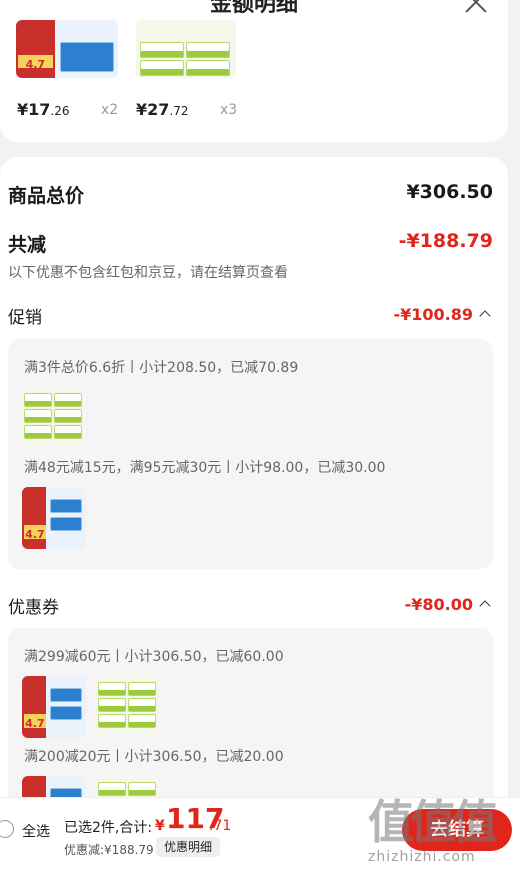  Describe the element at coordinates (160, 826) in the screenshot. I see `total-currency: ¥` at that location.